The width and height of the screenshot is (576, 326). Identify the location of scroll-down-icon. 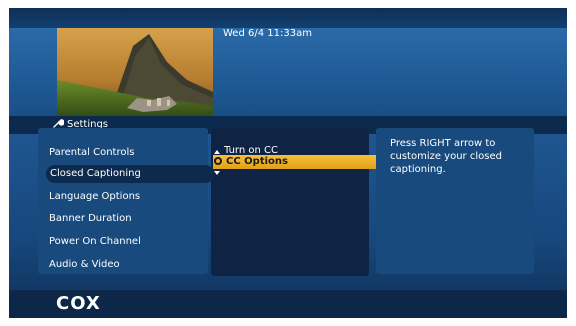
(217, 173).